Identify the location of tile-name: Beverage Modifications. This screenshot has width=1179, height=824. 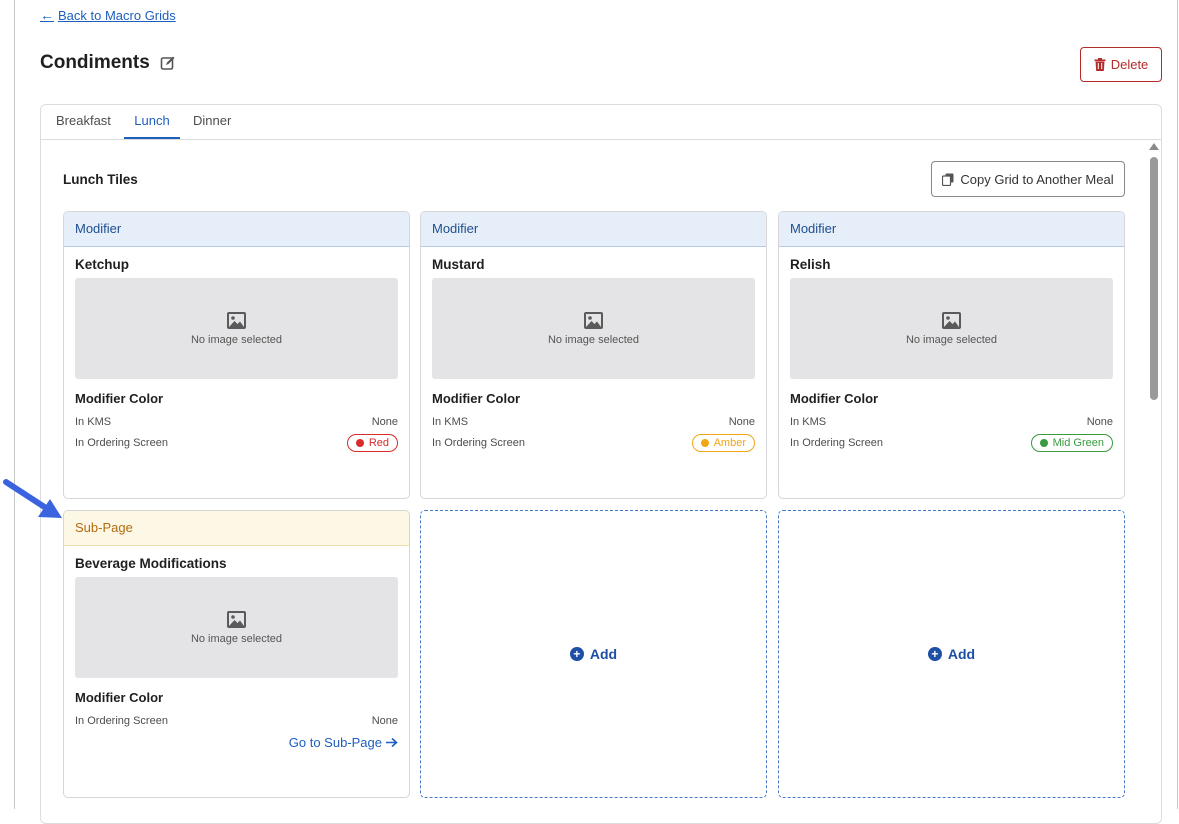
(151, 563).